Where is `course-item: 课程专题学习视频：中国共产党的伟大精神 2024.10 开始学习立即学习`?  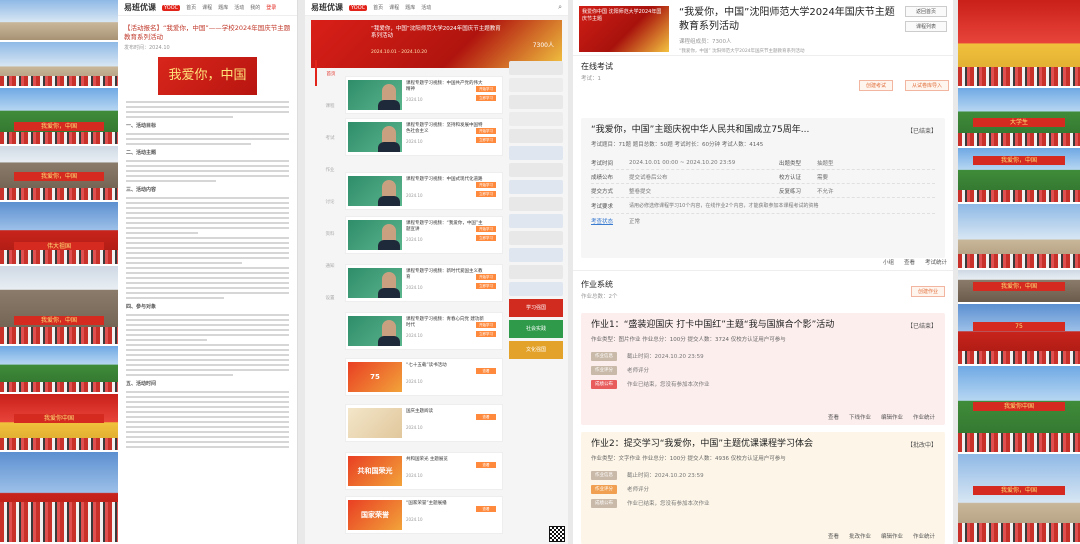 course-item: 课程专题学习视频：中国共产党的伟大精神 2024.10 开始学习立即学习 is located at coordinates (424, 95).